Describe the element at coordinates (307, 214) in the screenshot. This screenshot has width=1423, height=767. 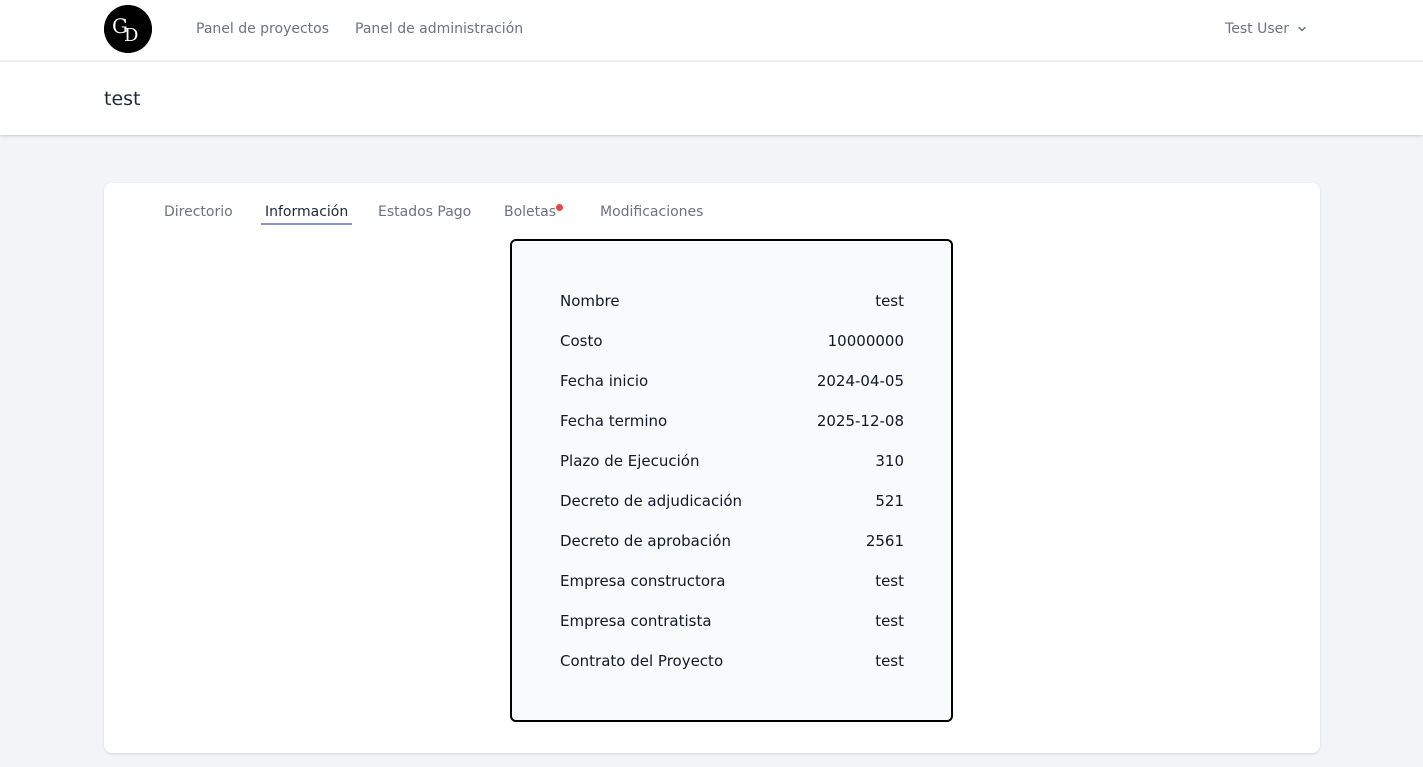
I see `tab-informacion: Información` at that location.